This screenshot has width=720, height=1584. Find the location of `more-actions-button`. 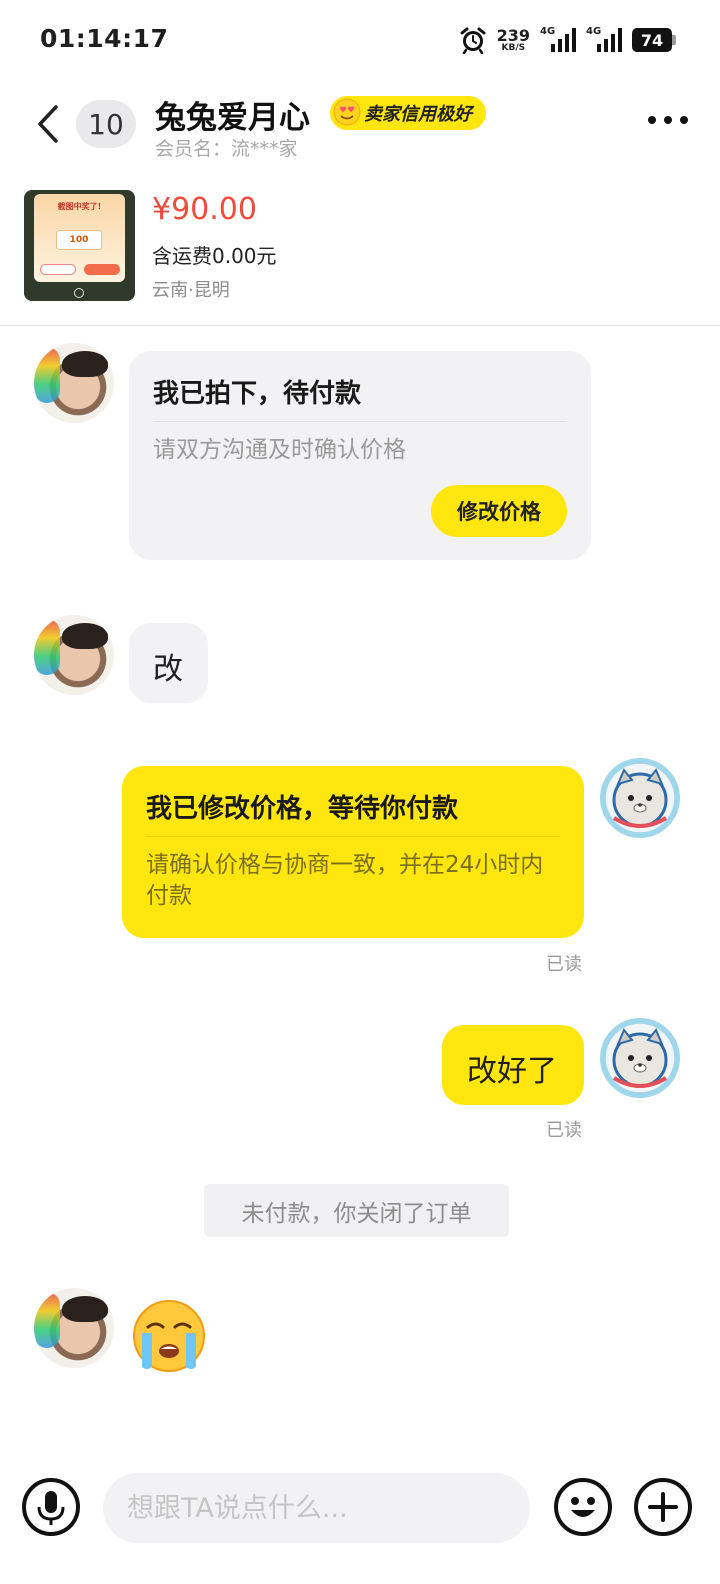

more-actions-button is located at coordinates (663, 1507).